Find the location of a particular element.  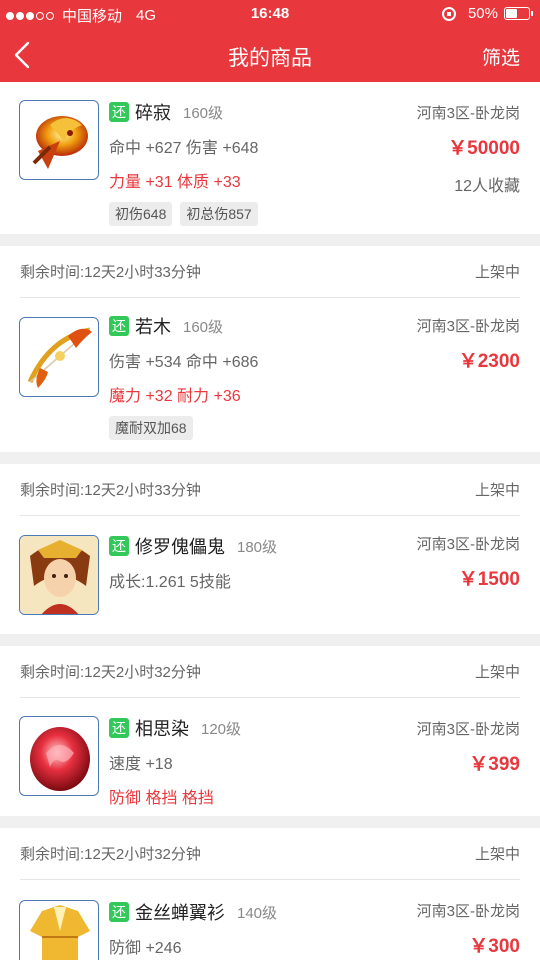

item-meta: 河南3区-卧龙岗 ￥300 is located at coordinates (468, 929).